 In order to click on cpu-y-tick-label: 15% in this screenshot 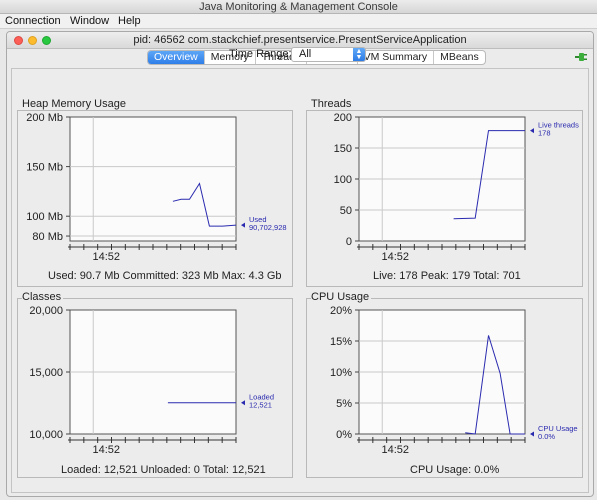, I will do `click(341, 342)`.